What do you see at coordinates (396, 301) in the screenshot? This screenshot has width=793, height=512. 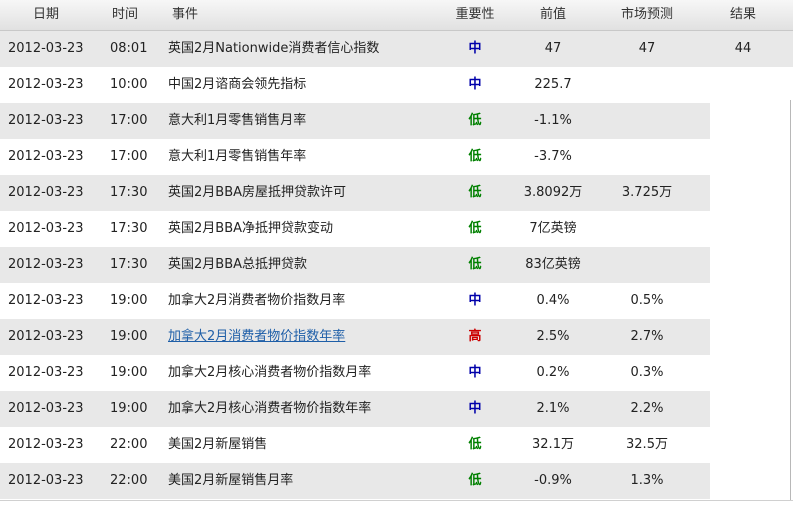 I see `table-row: 2012-03-23 19:00 加拿大2月消费者物价指数月率 中 0.4% 0.5%` at bounding box center [396, 301].